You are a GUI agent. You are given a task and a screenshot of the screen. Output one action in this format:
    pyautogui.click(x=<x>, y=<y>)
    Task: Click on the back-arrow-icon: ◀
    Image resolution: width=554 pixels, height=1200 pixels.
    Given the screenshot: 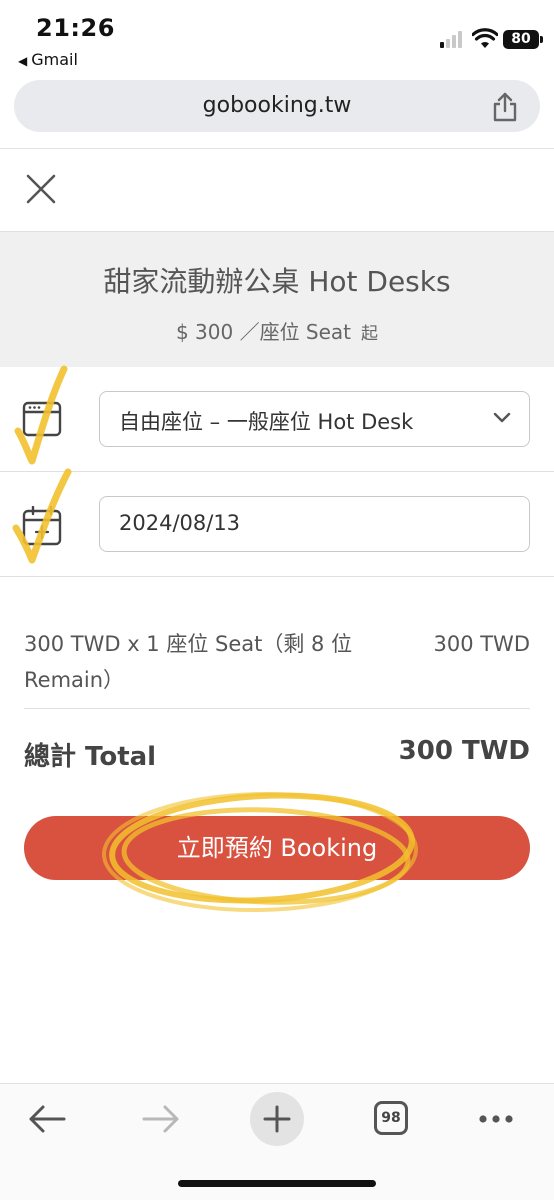 What is the action you would take?
    pyautogui.click(x=23, y=61)
    